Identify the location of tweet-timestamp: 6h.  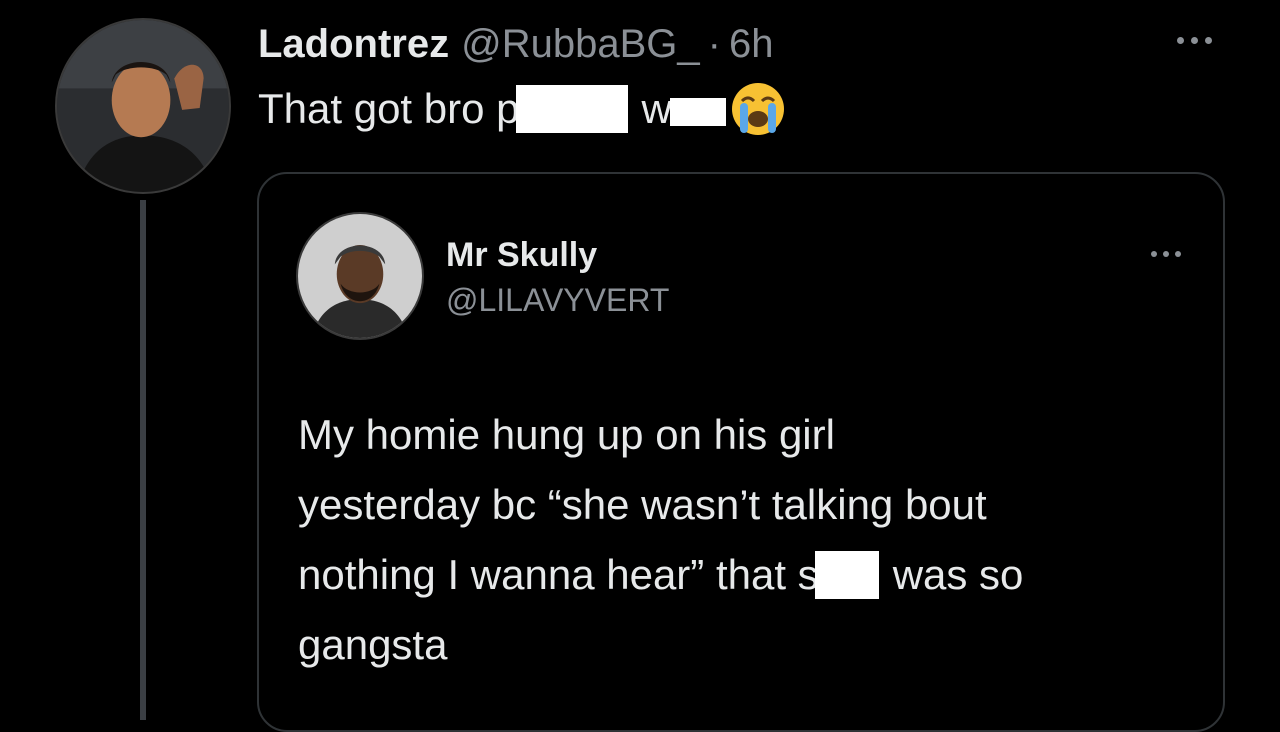
(751, 44).